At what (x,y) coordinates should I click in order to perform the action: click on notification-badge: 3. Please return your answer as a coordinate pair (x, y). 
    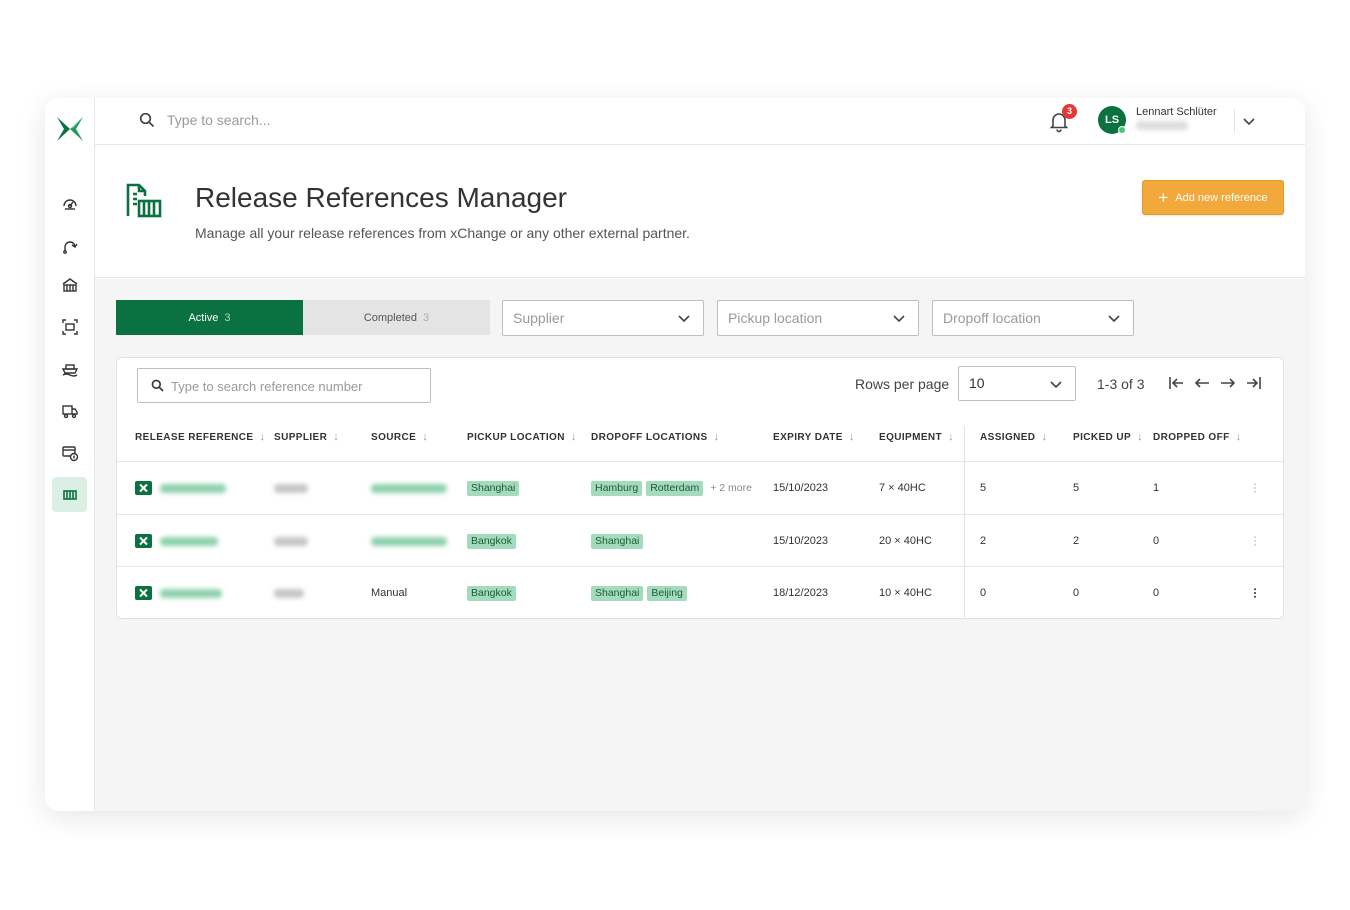
    Looking at the image, I should click on (1069, 111).